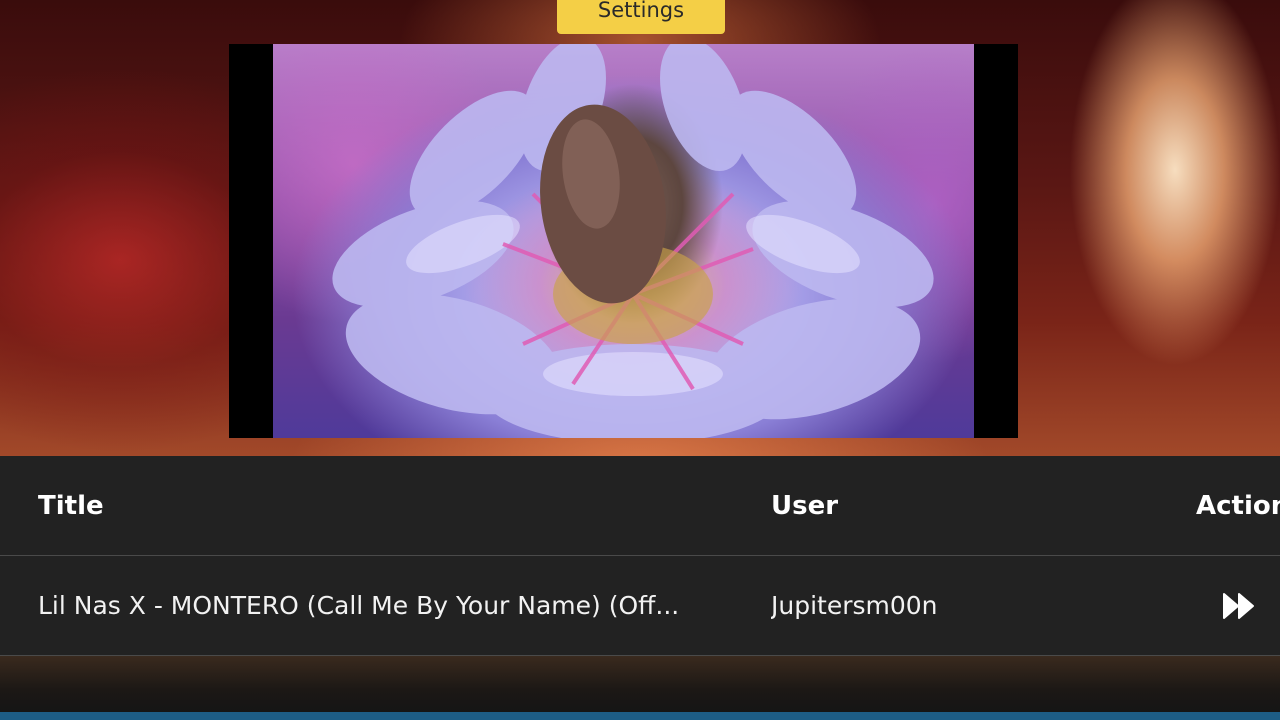 The height and width of the screenshot is (720, 1280). I want to click on lower-background, so click(640, 684).